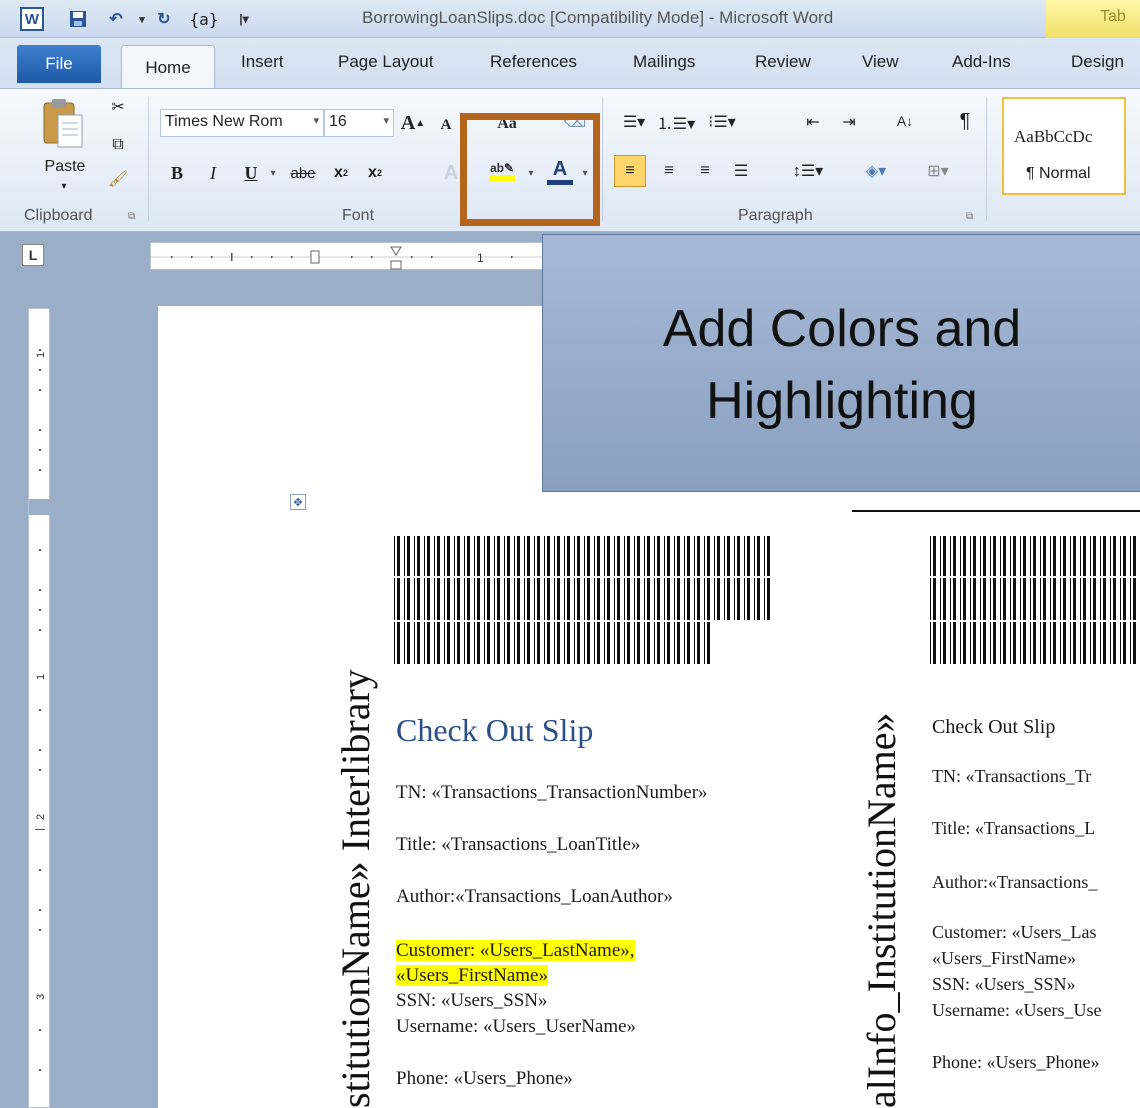 The width and height of the screenshot is (1140, 1108). What do you see at coordinates (1035, 600) in the screenshot?
I see `slip2-barcode` at bounding box center [1035, 600].